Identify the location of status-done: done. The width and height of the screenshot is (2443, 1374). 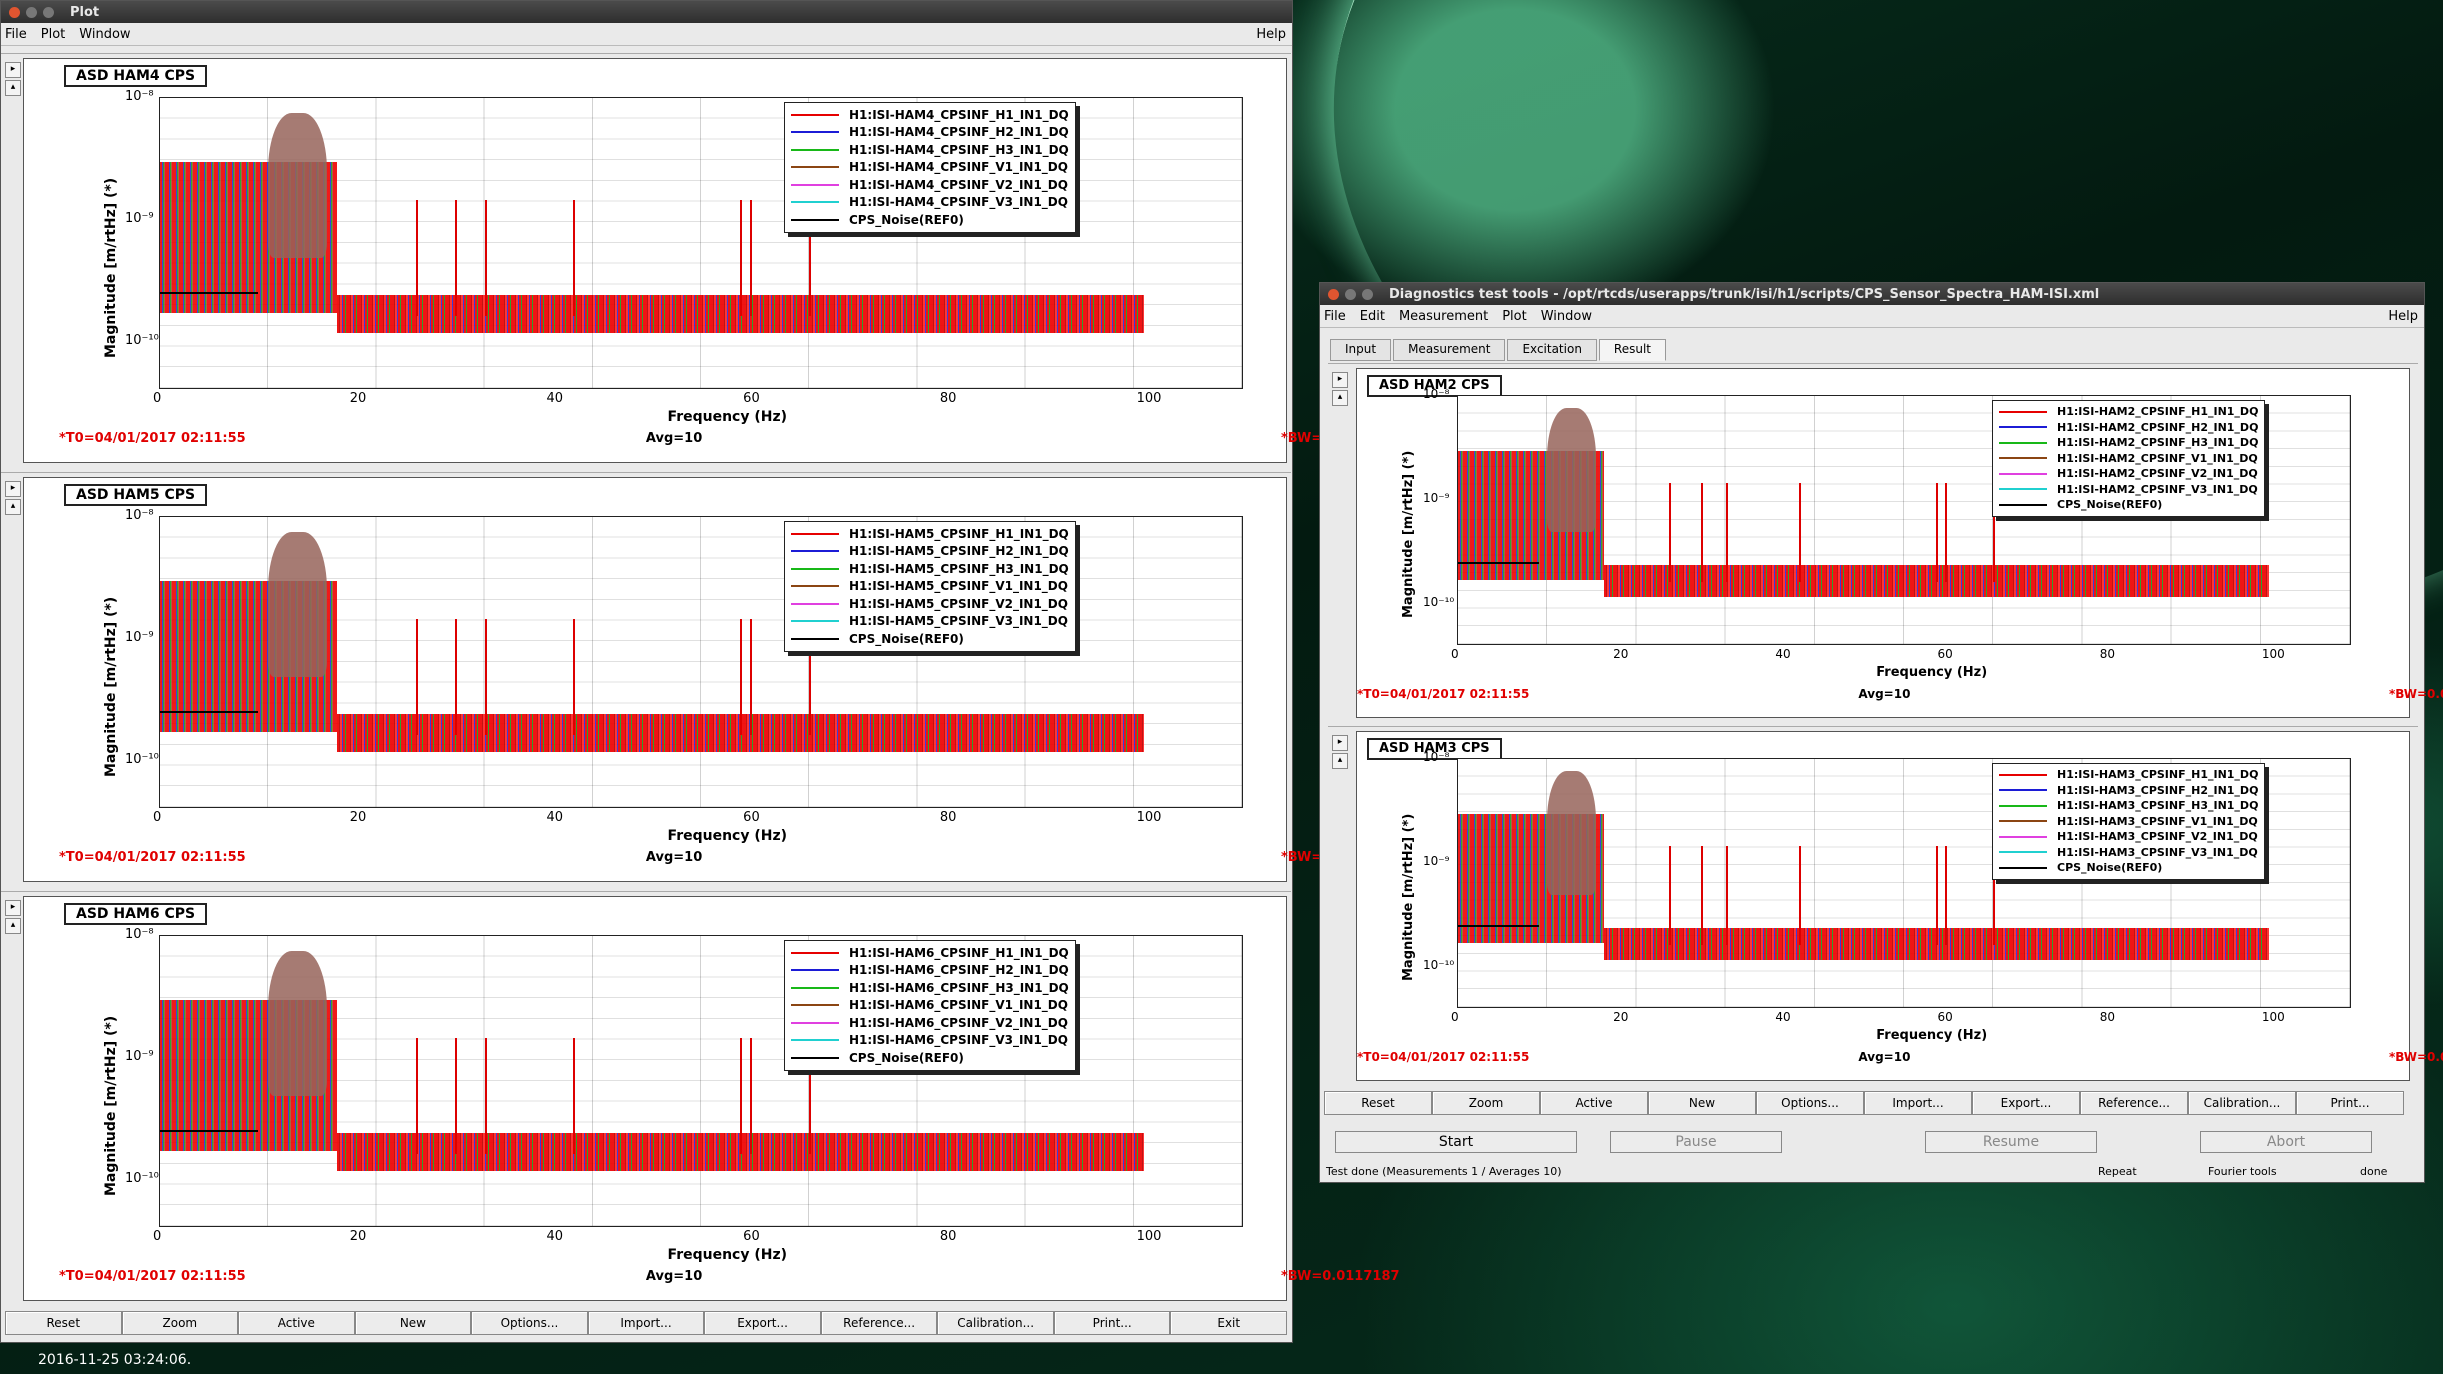
(2374, 1171).